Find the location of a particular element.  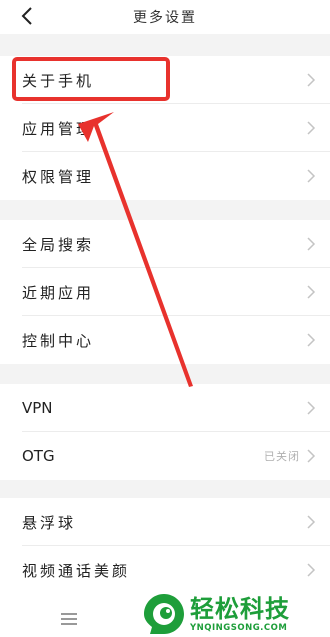

settings-row-recent-apps: 近期应用 is located at coordinates (165, 292).